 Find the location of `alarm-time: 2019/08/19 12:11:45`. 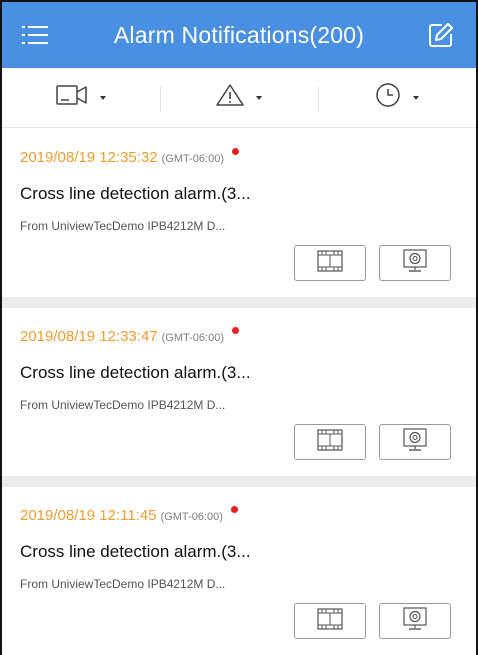

alarm-time: 2019/08/19 12:11:45 is located at coordinates (88, 515).